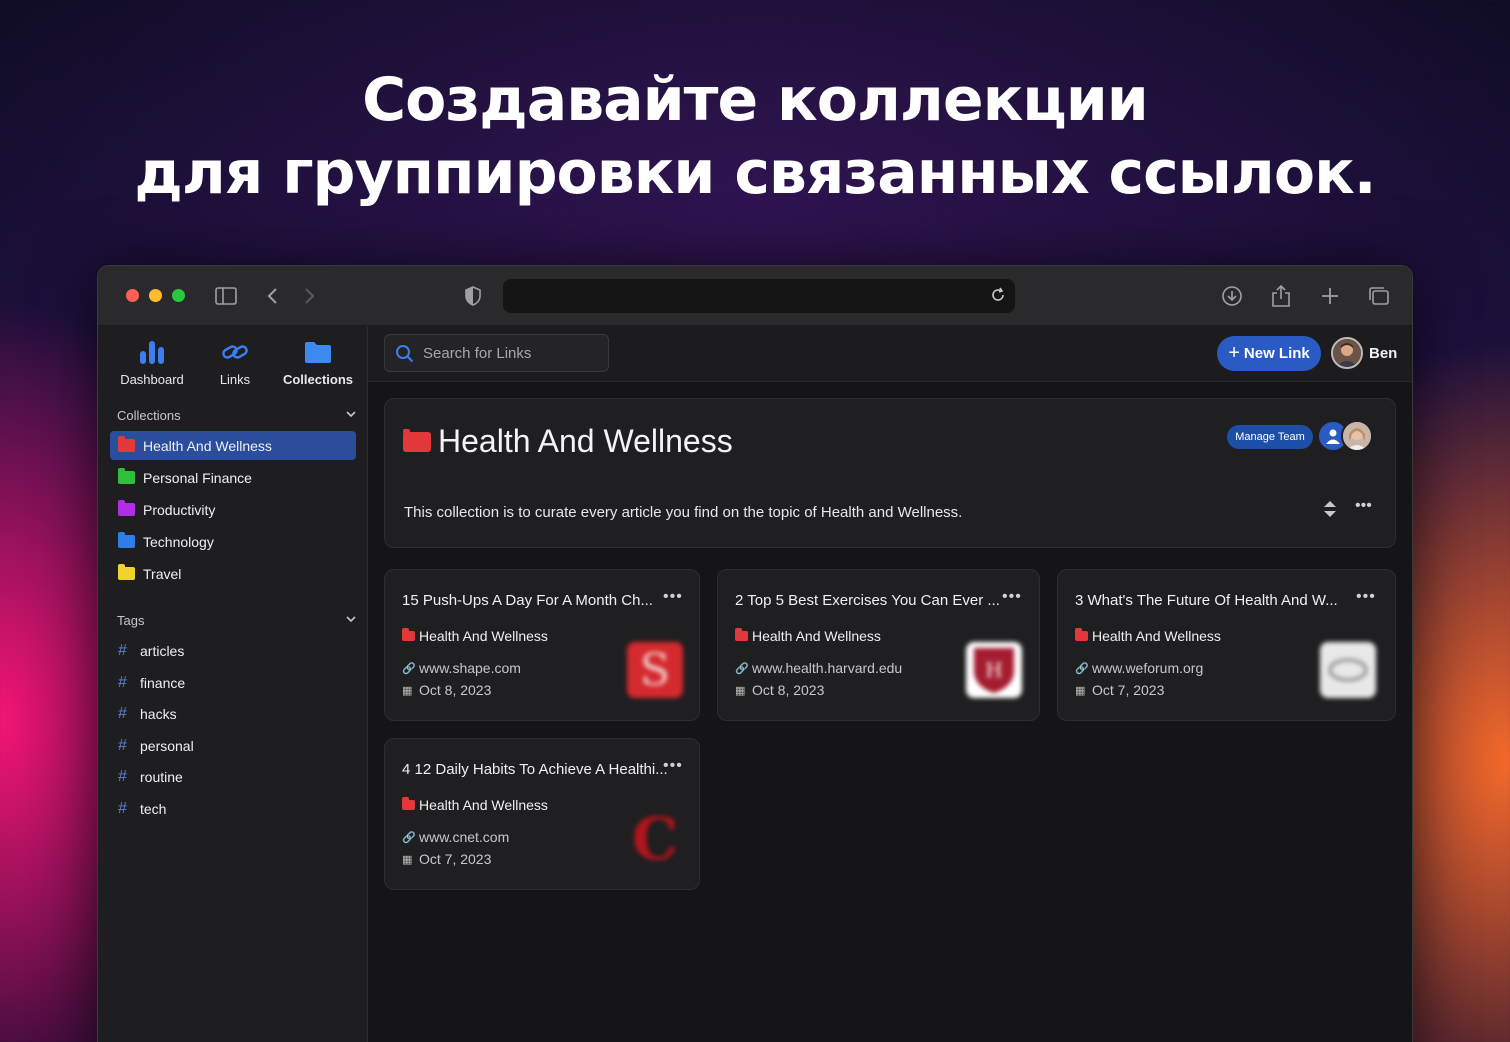 The width and height of the screenshot is (1510, 1042). I want to click on collections-section-header: Collections, so click(237, 415).